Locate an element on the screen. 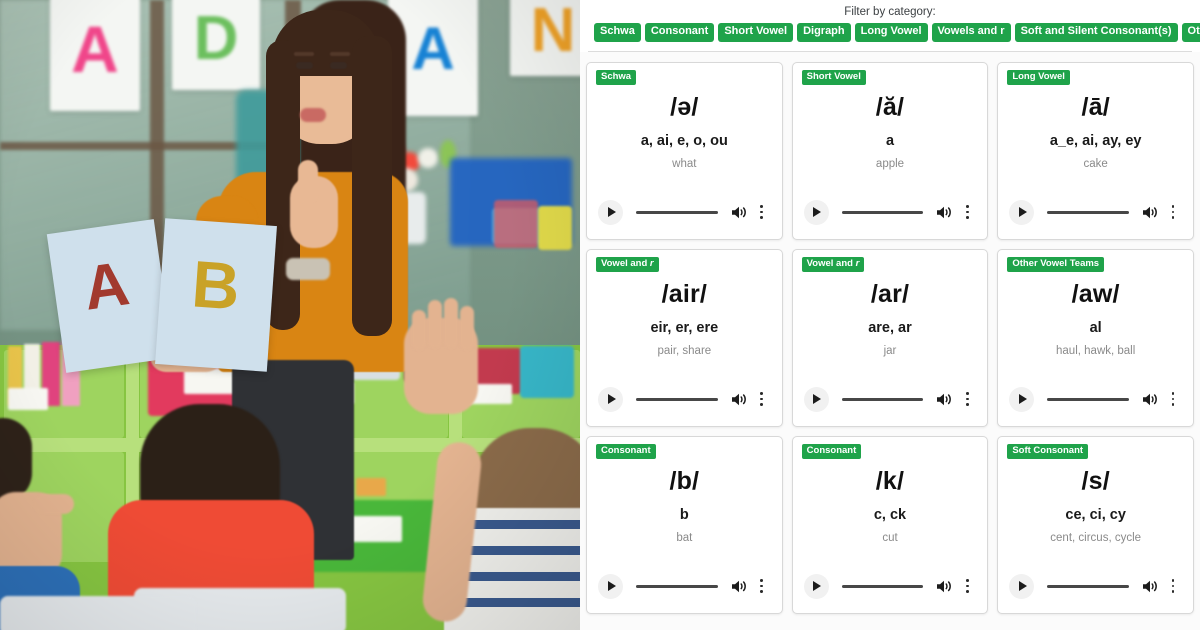 This screenshot has width=1200, height=630. teacher-finger is located at coordinates (308, 182).